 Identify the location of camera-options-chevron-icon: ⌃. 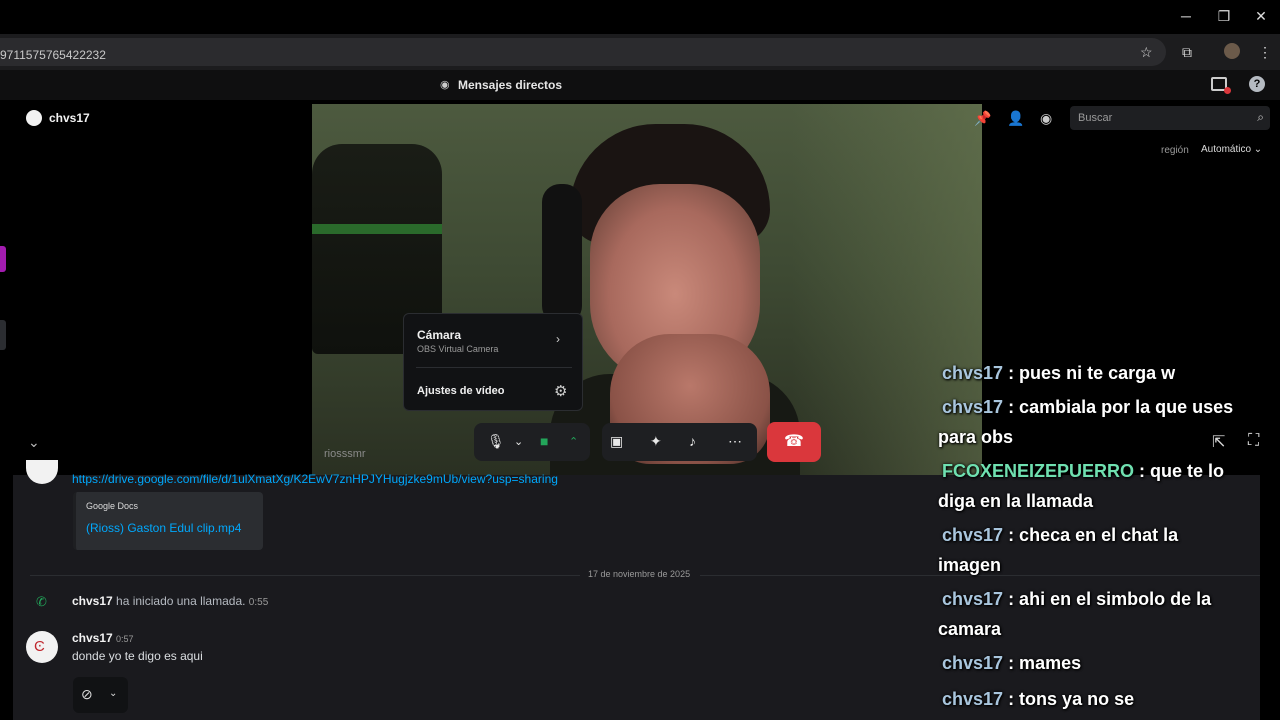
(573, 441).